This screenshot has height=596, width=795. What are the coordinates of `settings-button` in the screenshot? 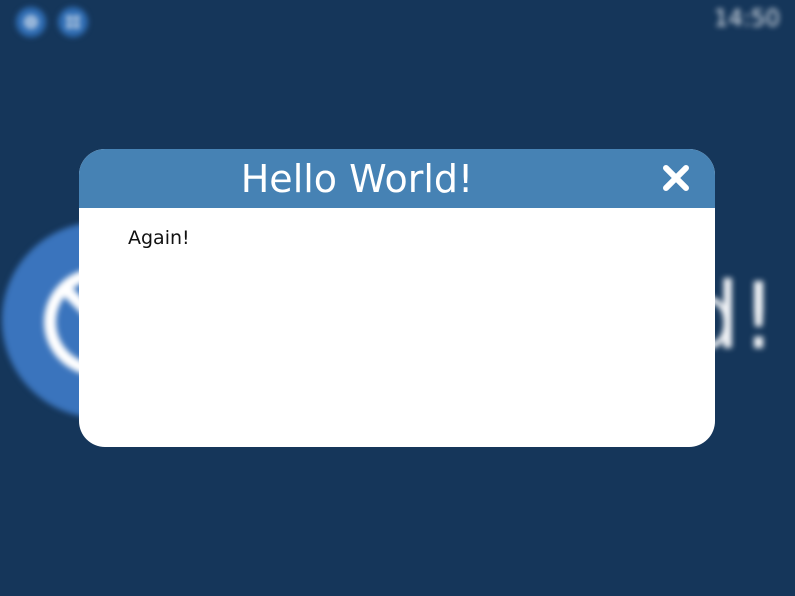 It's located at (31, 22).